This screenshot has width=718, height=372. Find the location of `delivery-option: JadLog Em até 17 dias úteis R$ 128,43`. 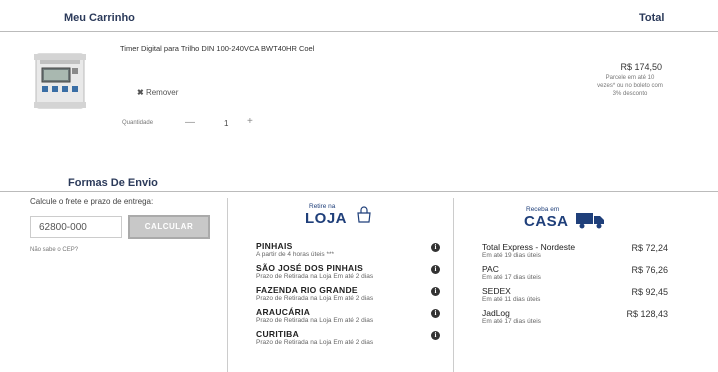

delivery-option: JadLog Em até 17 dias úteis R$ 128,43 is located at coordinates (575, 319).